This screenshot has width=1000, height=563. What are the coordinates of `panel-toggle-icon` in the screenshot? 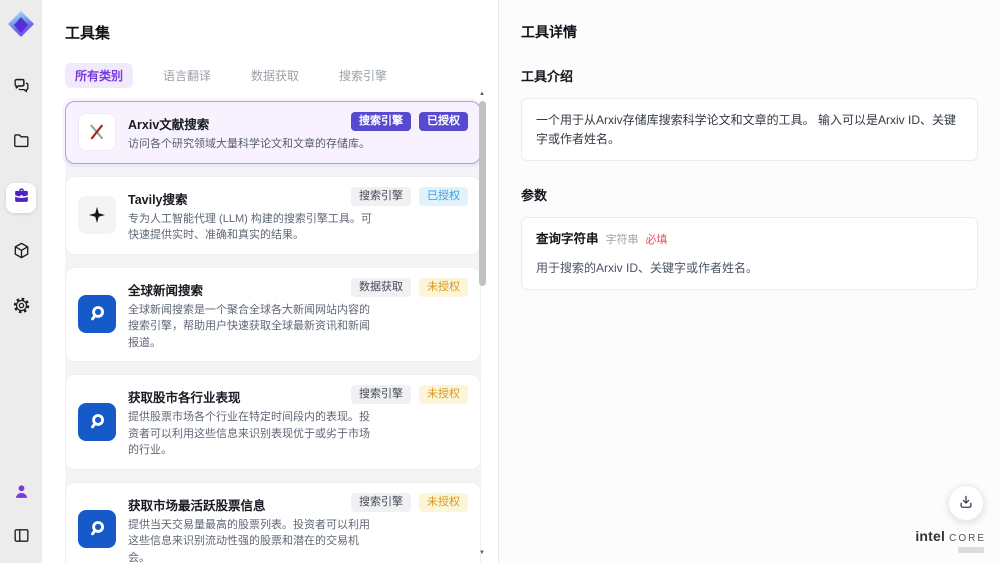 It's located at (21, 538).